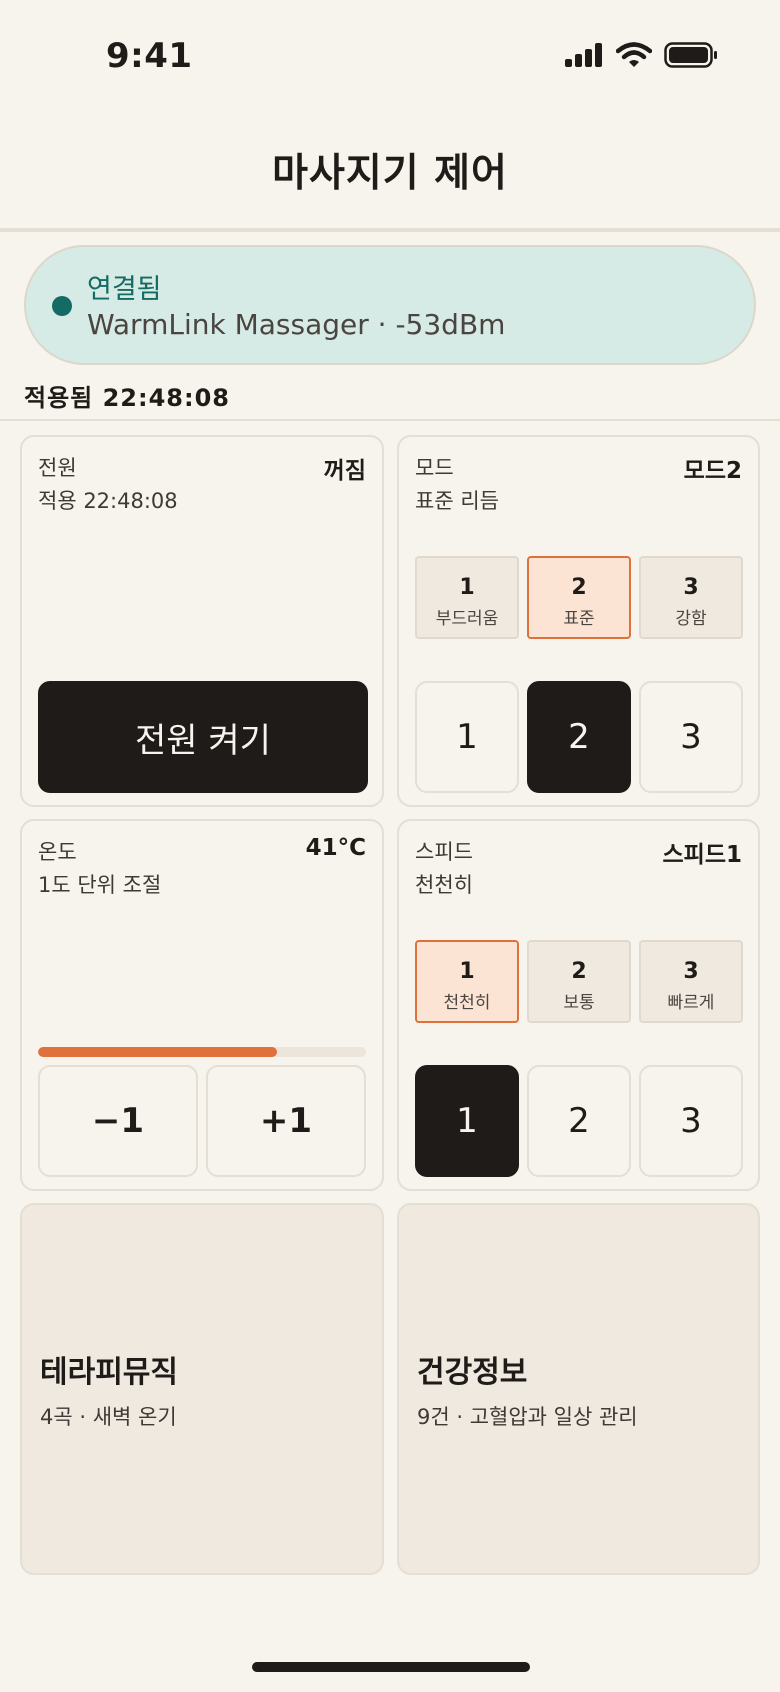  I want to click on speed-number-button-1: 1, so click(467, 1121).